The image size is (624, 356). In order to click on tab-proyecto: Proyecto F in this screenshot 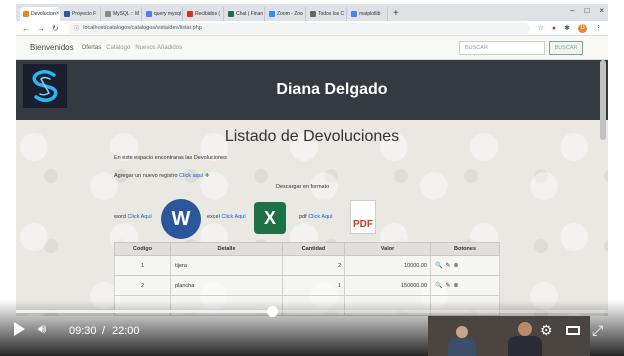, I will do `click(81, 14)`.